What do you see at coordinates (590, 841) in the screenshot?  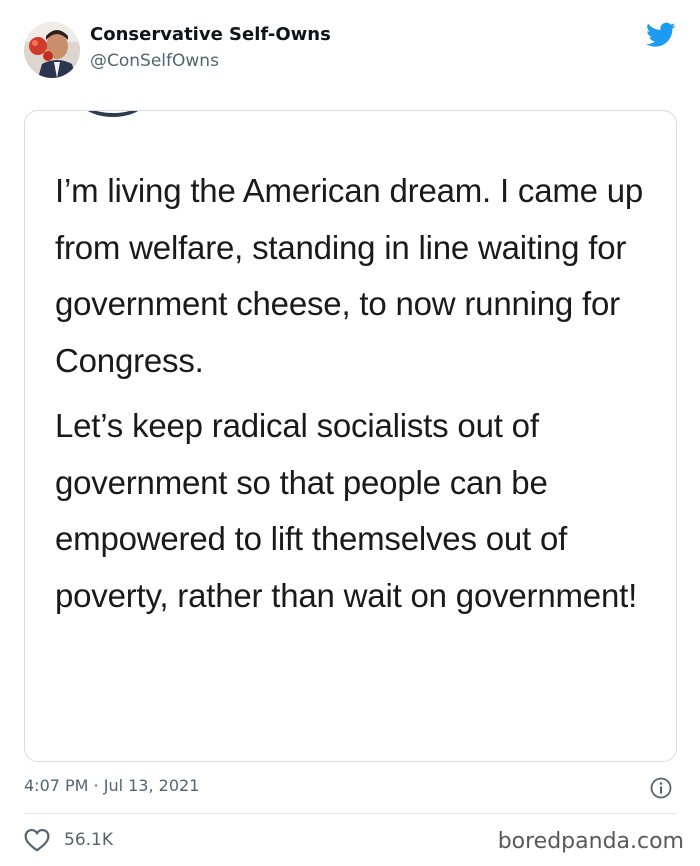 I see `watermark: boredpanda.com` at bounding box center [590, 841].